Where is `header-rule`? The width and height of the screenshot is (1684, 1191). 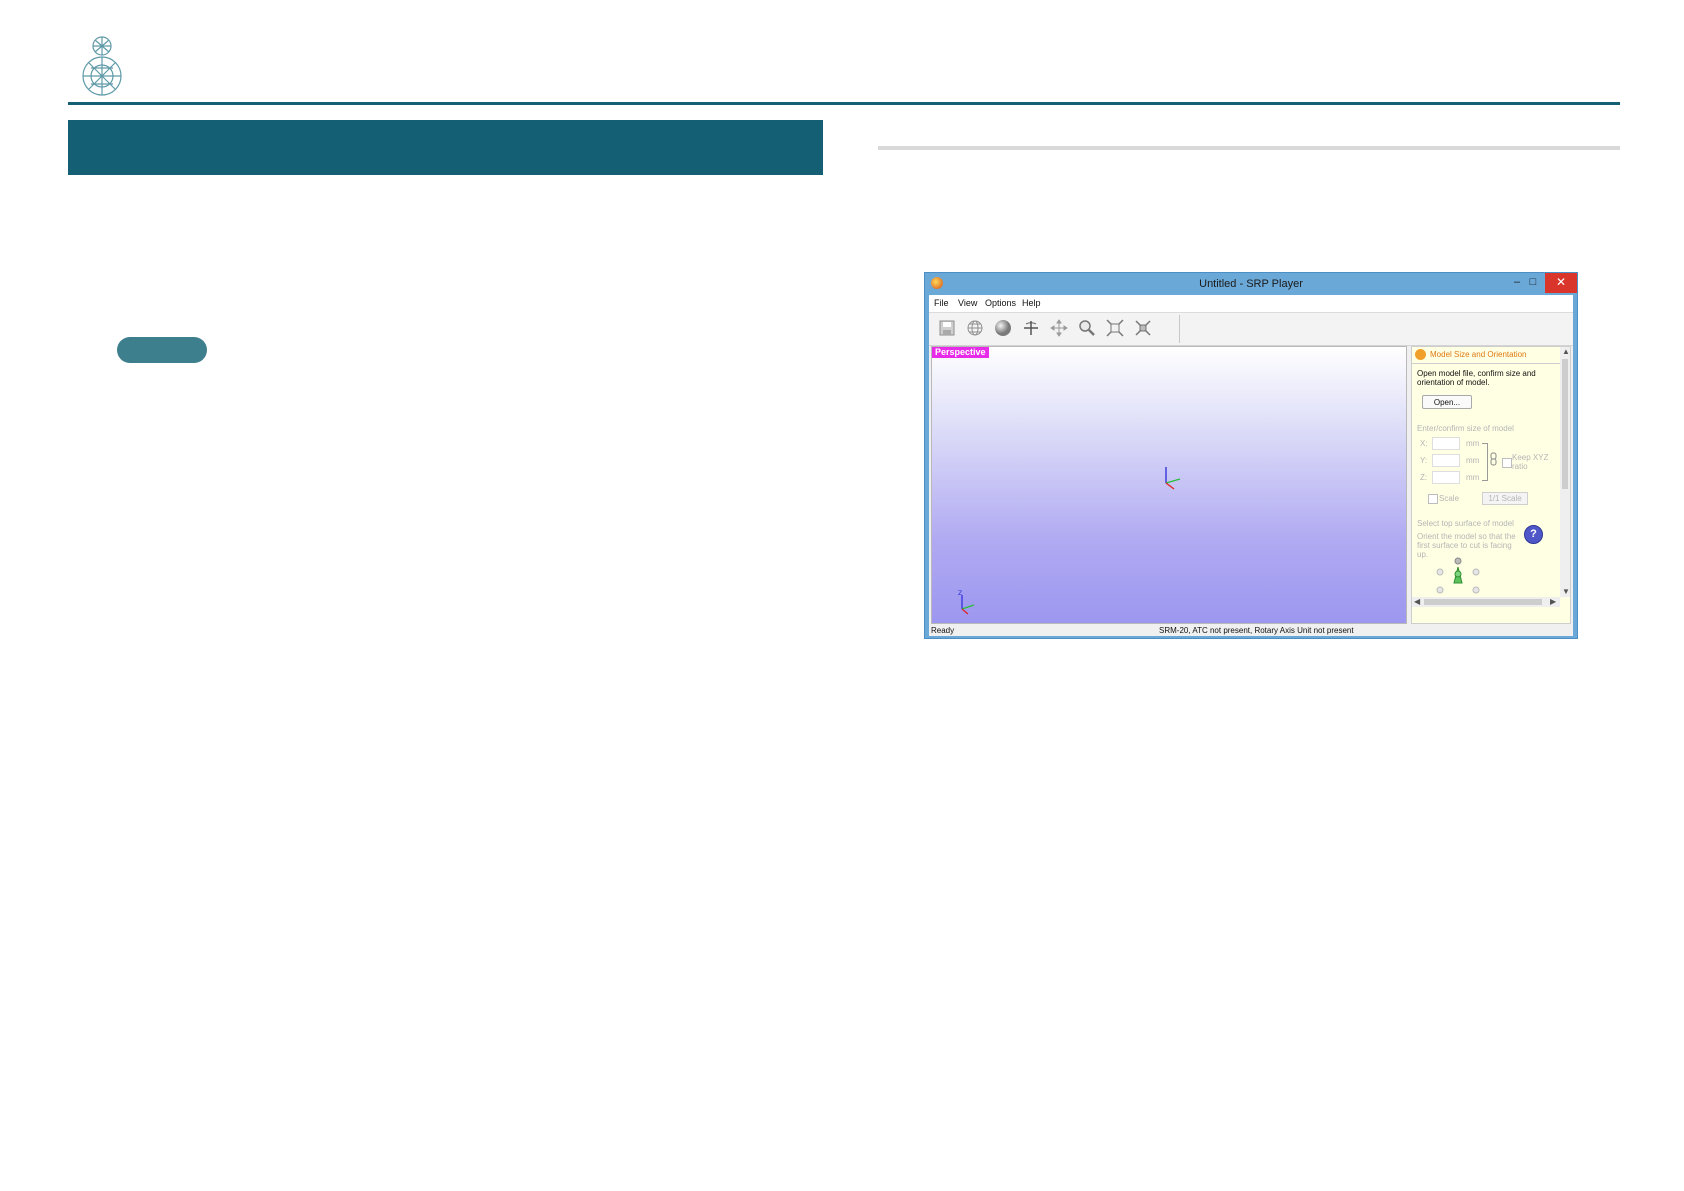
header-rule is located at coordinates (844, 103).